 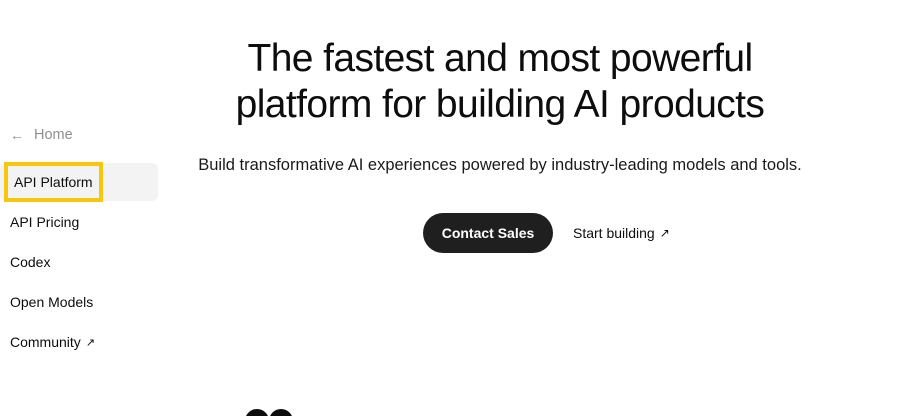 I want to click on sidebar-item-community: Community ↗, so click(x=79, y=342).